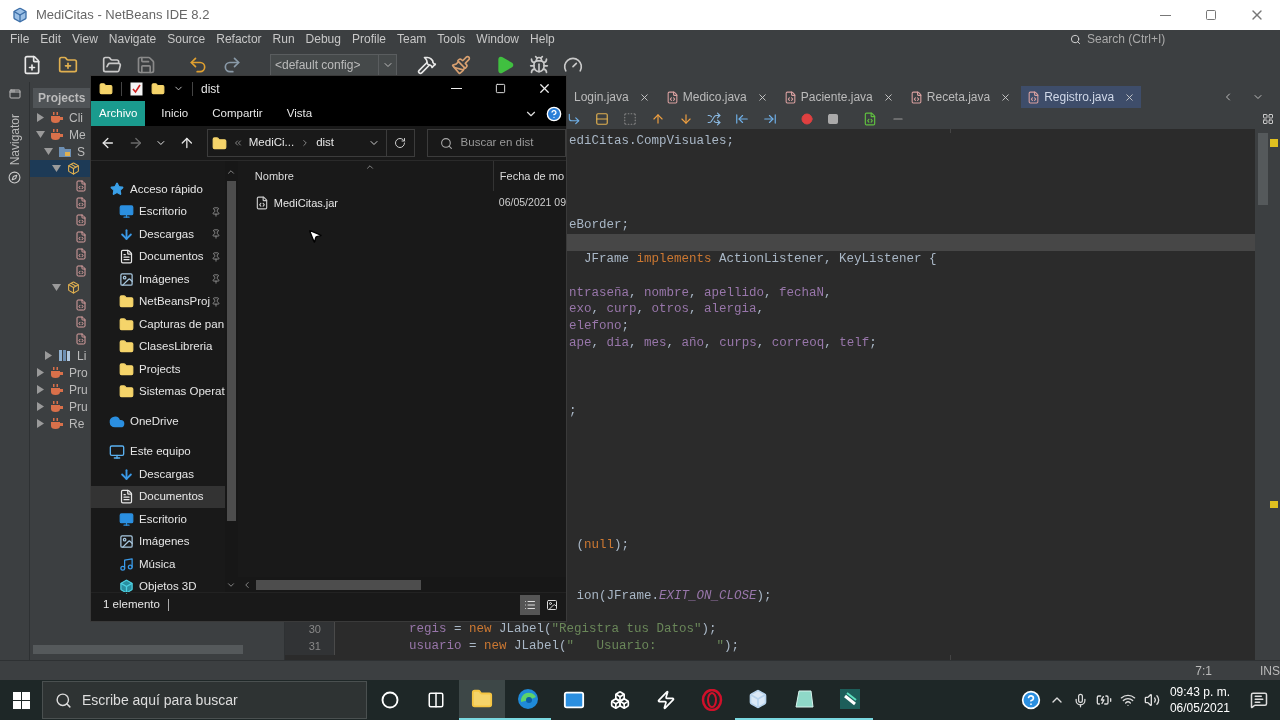 The width and height of the screenshot is (1280, 720). What do you see at coordinates (1259, 700) in the screenshot?
I see `notifications-icon` at bounding box center [1259, 700].